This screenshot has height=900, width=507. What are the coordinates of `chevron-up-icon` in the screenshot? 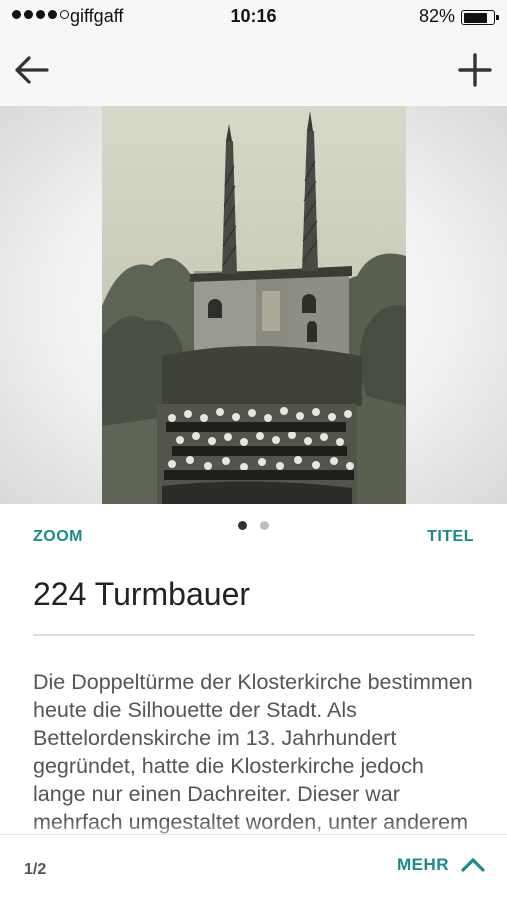 It's located at (473, 865).